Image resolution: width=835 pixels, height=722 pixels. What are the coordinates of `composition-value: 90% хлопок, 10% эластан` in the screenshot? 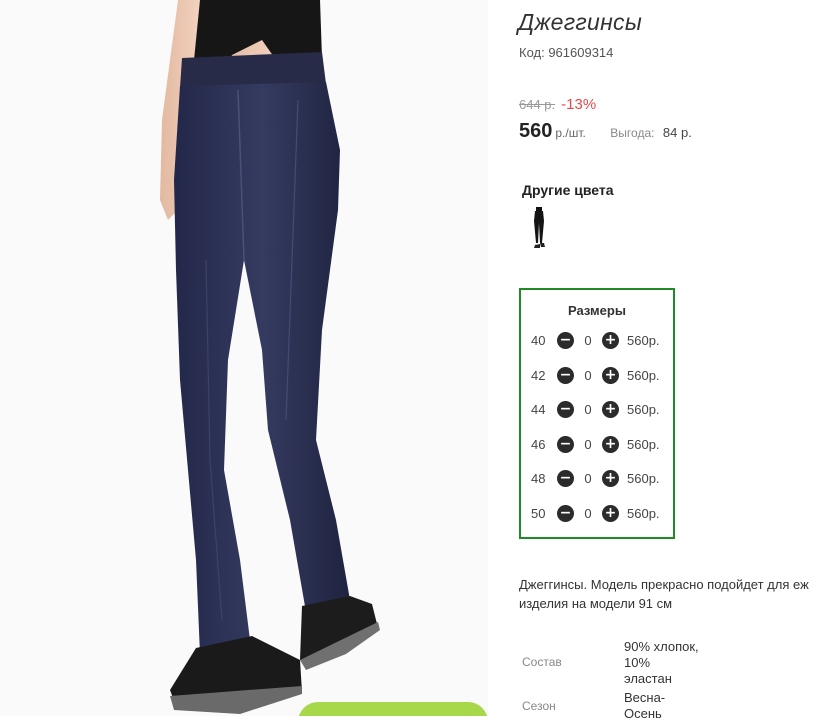 It's located at (674, 663).